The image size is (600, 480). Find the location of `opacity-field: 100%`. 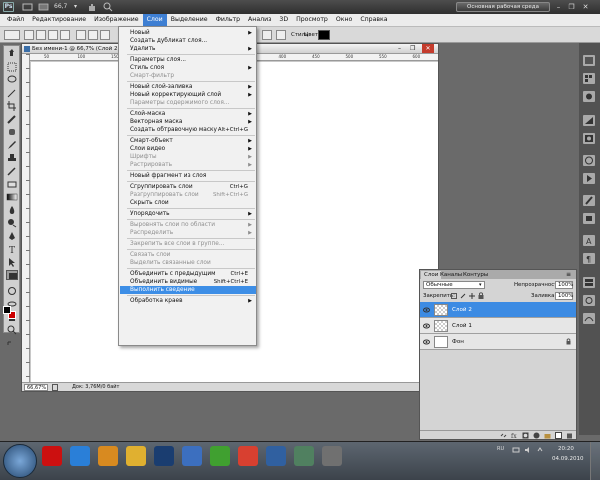

opacity-field: 100% is located at coordinates (564, 285).